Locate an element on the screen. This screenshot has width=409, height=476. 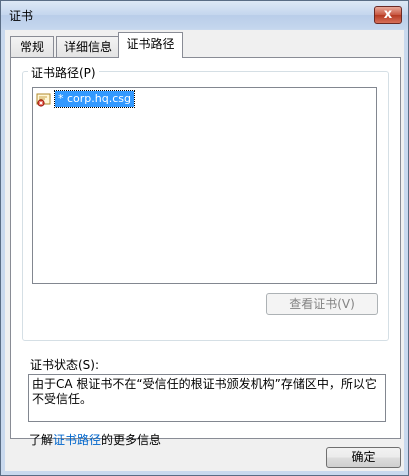
certification-path-link: 证书路径 is located at coordinates (77, 440).